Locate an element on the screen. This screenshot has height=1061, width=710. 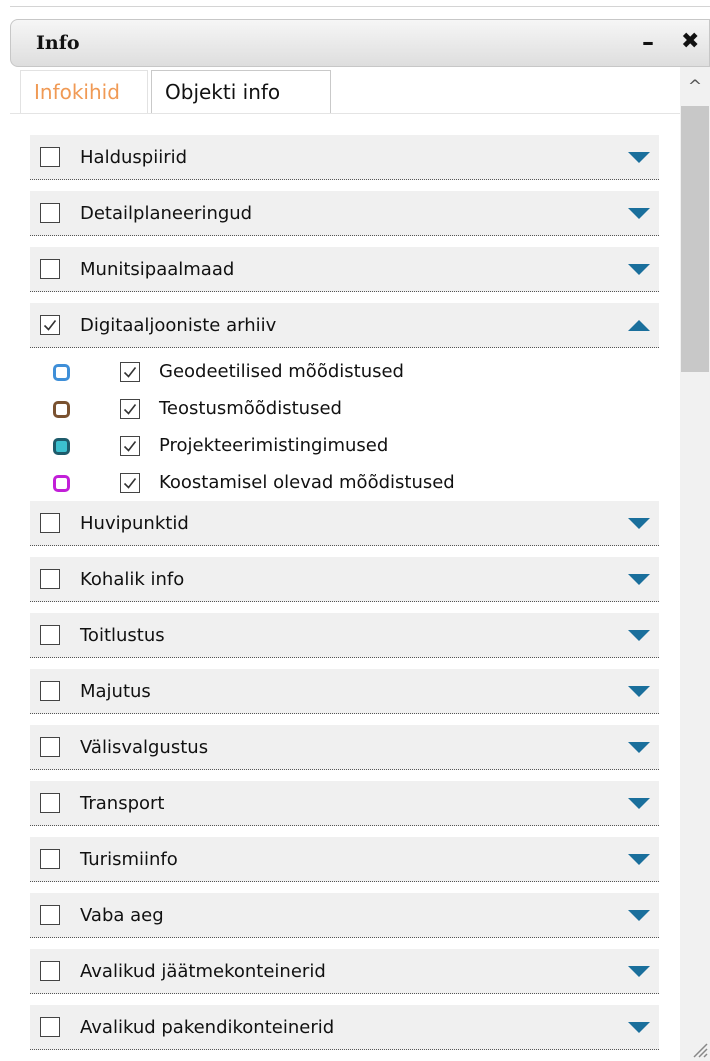
sublayer-item: Projekteerimistingimused is located at coordinates (353, 446).